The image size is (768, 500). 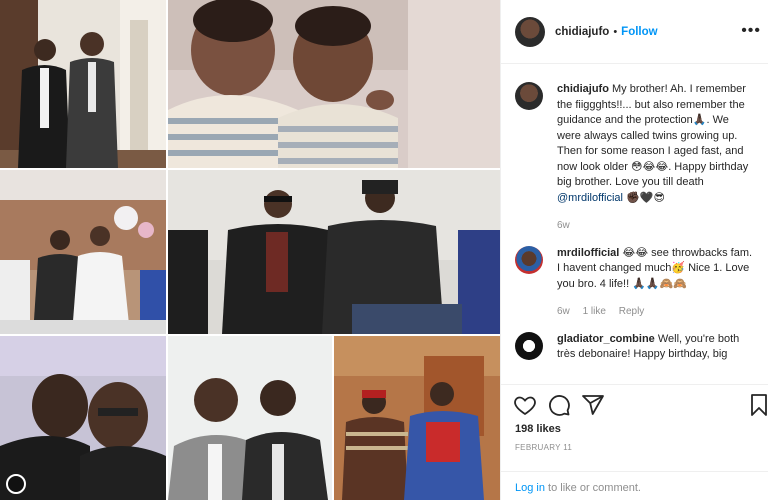 What do you see at coordinates (751, 31) in the screenshot?
I see `more-horizontal-icon: •••` at bounding box center [751, 31].